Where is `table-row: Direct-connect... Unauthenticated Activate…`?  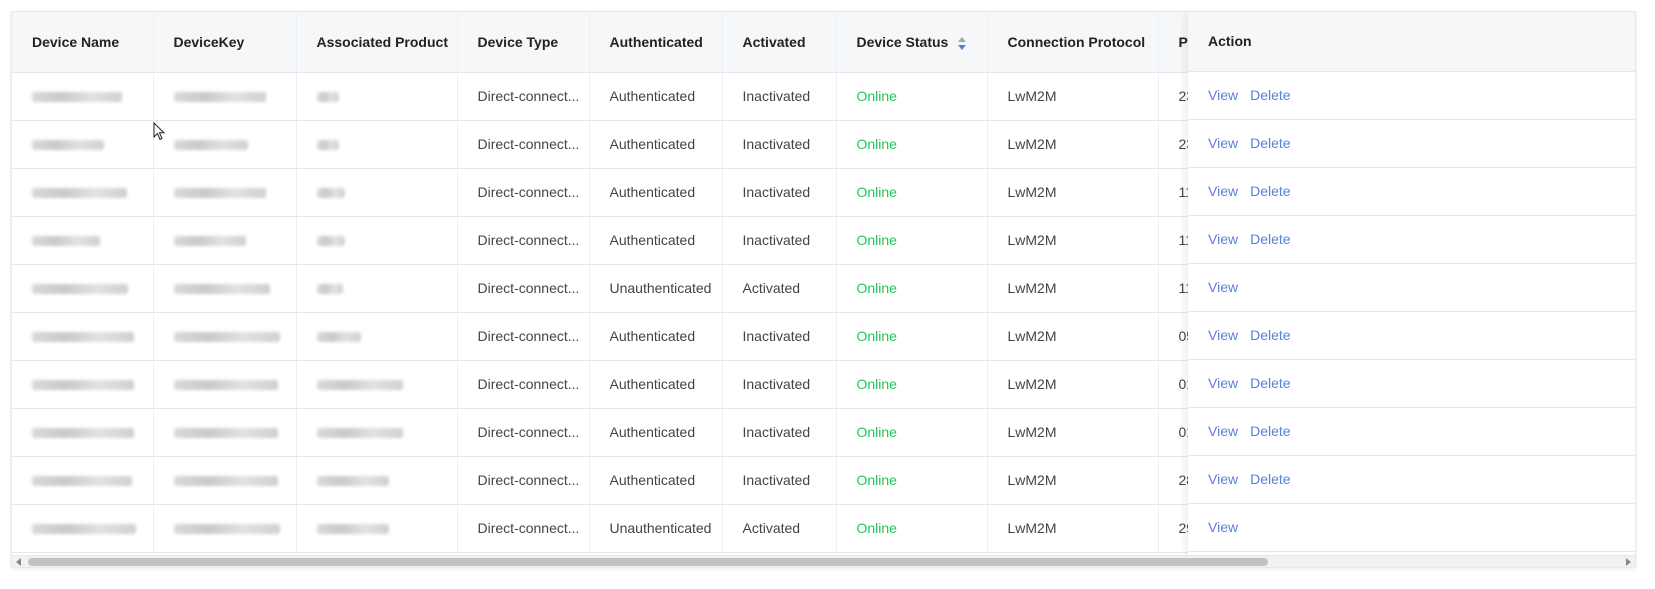
table-row: Direct-connect... Unauthenticated Activate… is located at coordinates (635, 288).